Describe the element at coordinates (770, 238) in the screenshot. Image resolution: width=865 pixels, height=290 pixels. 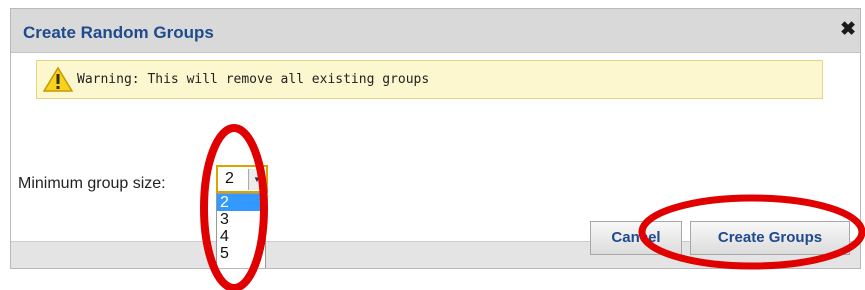
I see `create-groups-button: Create Groups` at that location.